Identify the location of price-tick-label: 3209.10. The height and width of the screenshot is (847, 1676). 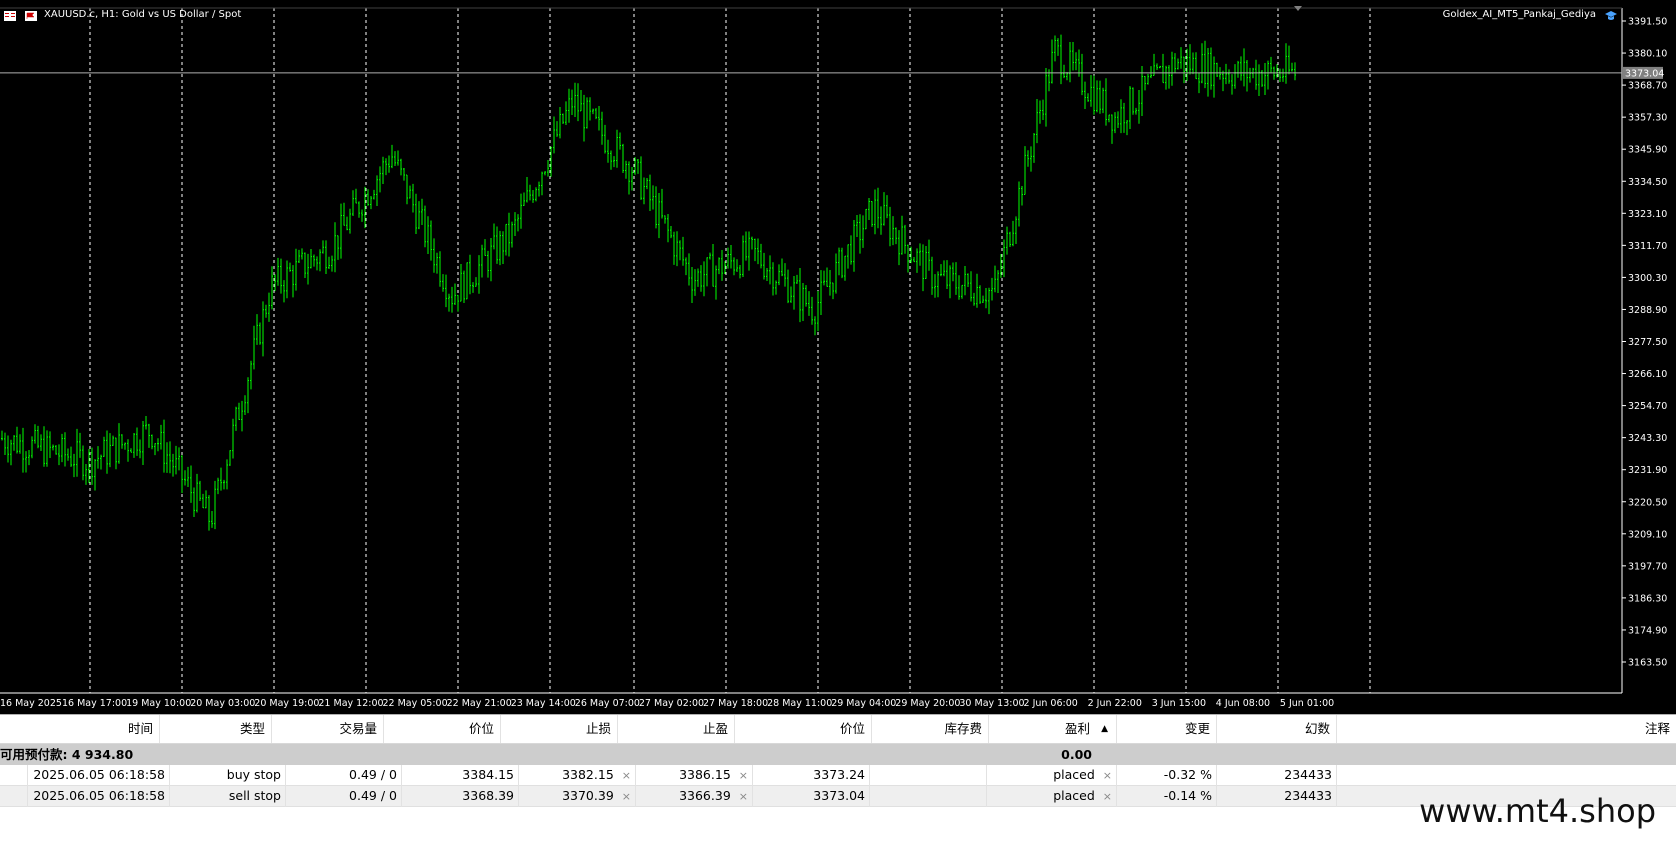
(1647, 534).